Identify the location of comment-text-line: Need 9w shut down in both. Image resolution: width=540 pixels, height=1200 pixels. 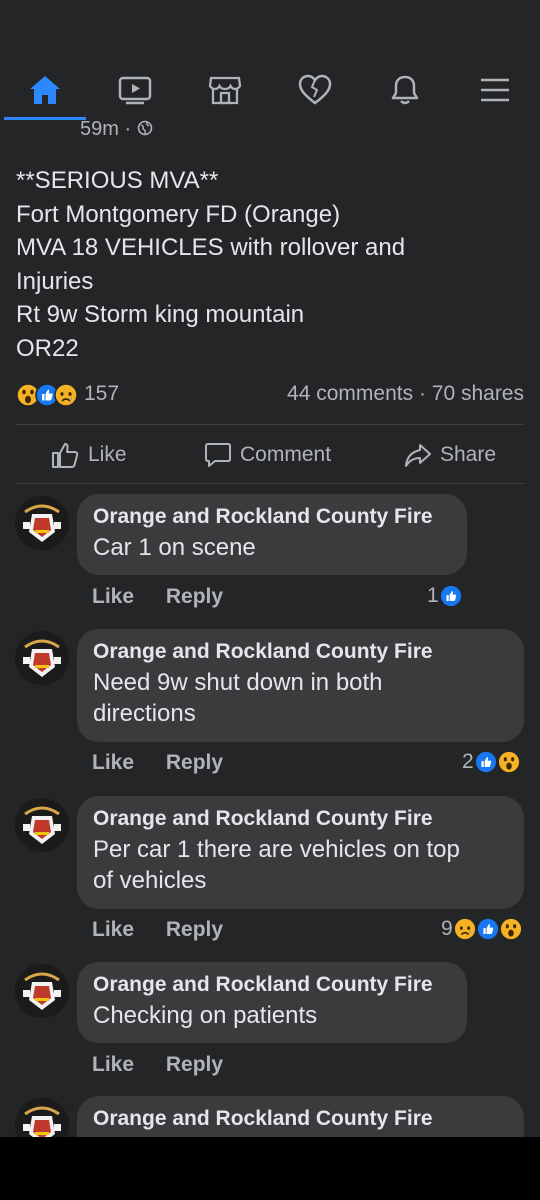
(238, 682).